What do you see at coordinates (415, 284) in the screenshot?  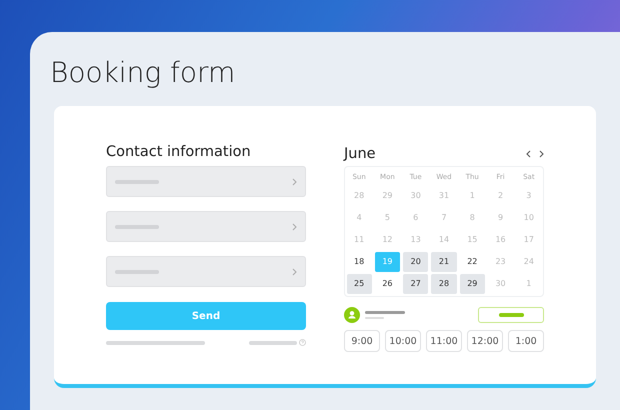 I see `calendar-day: 27` at bounding box center [415, 284].